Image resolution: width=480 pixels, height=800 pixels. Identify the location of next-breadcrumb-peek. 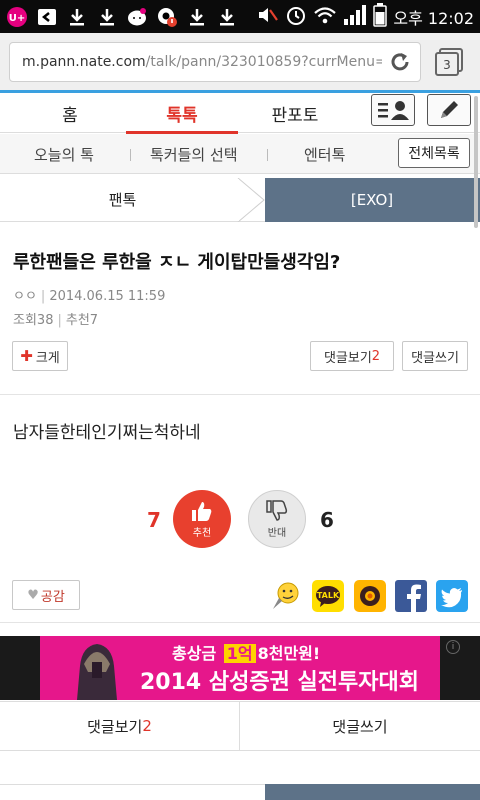
(240, 792).